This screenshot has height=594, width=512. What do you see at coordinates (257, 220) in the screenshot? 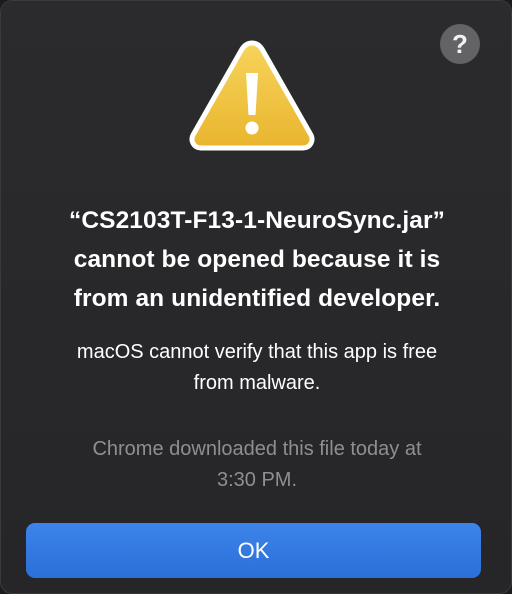
I see `title-line: “CS2103T-F13-1-NeuroSync.jar”` at bounding box center [257, 220].